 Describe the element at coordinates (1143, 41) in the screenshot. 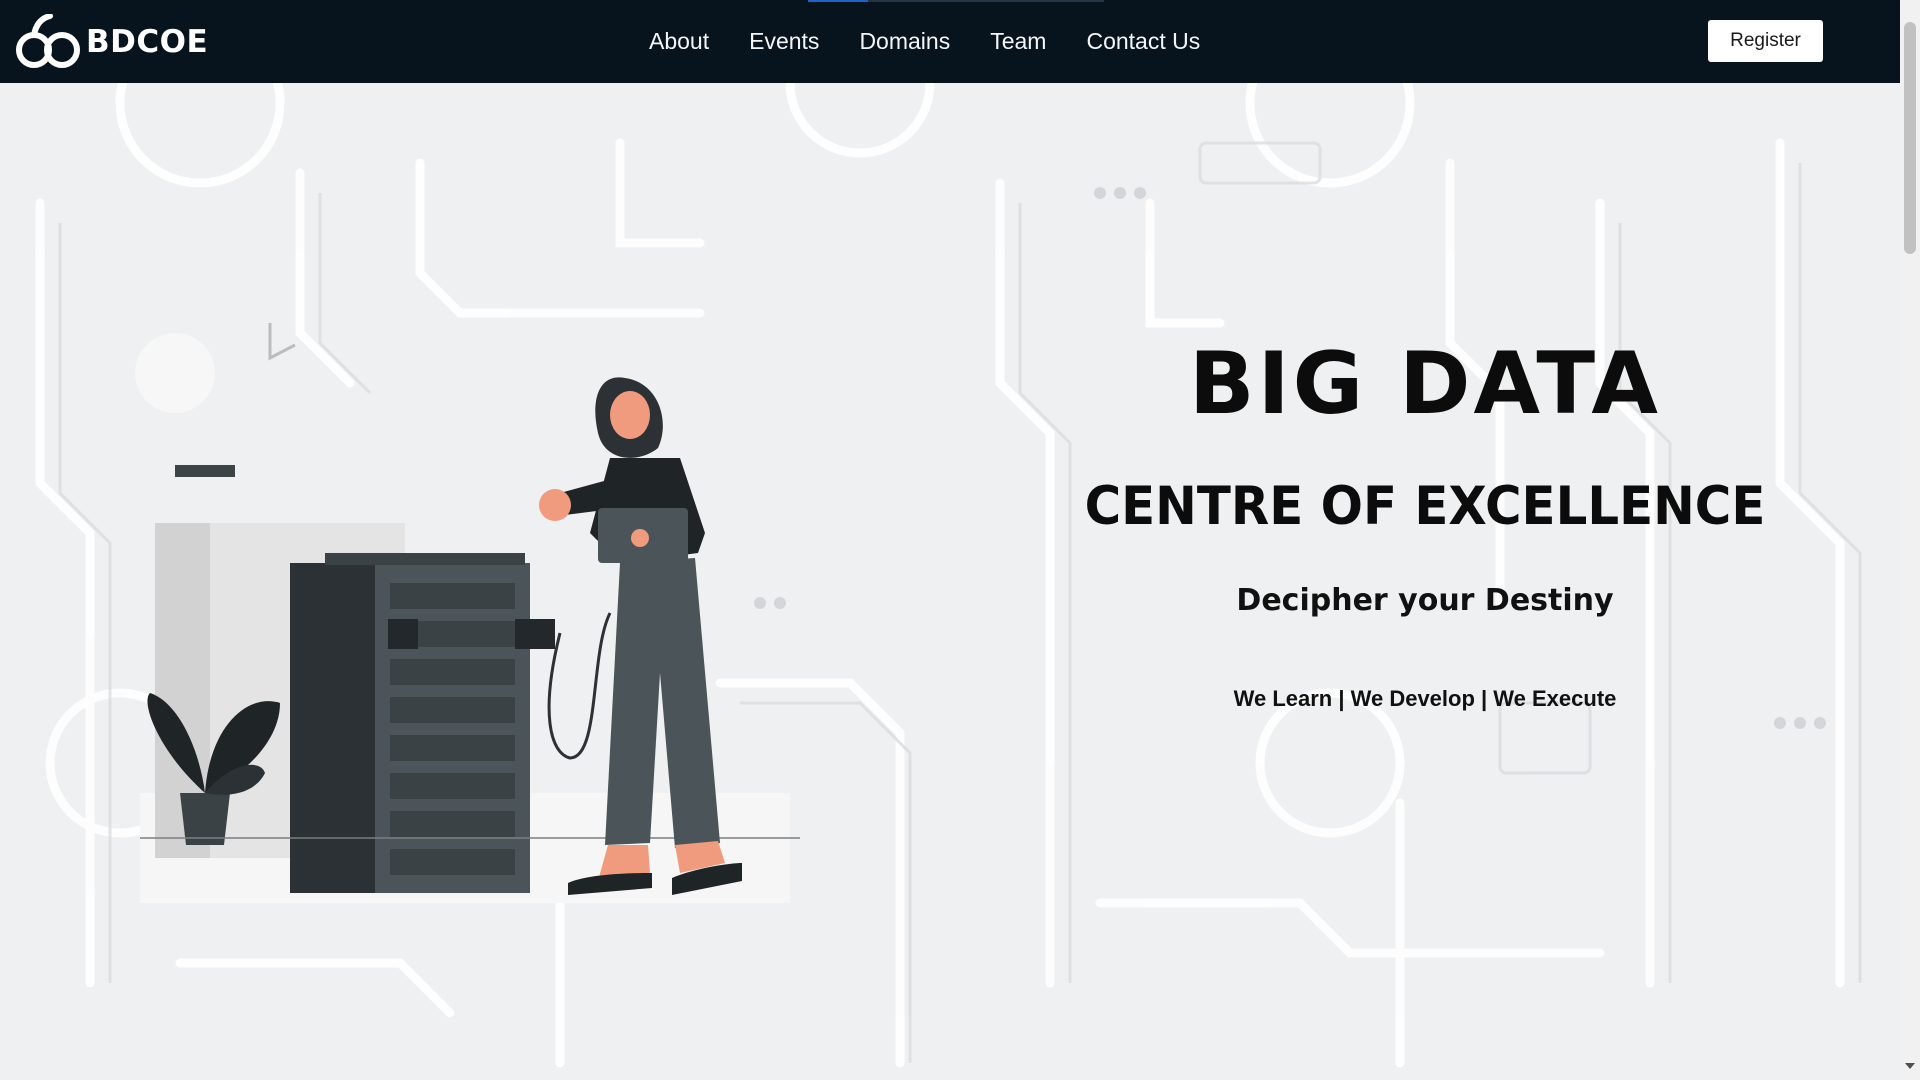

I see `nav-link-contact-us: Contact Us` at that location.